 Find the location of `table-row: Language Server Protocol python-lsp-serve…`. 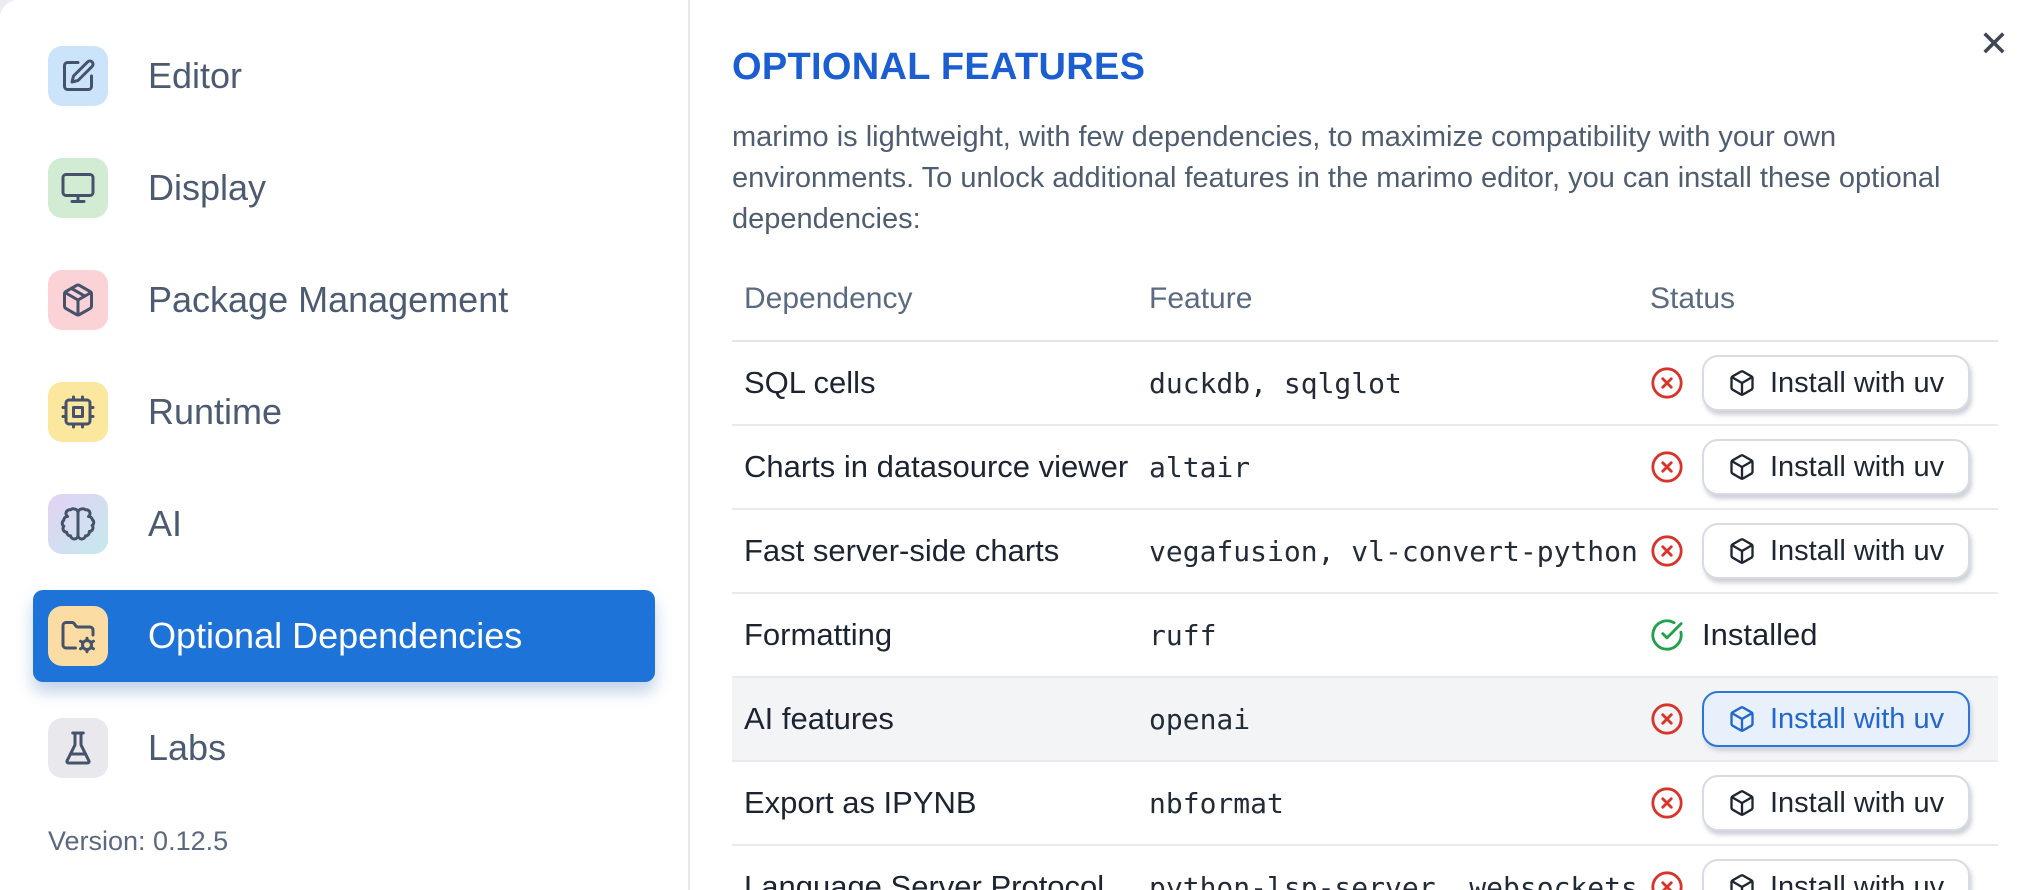

table-row: Language Server Protocol python-lsp-serve… is located at coordinates (1365, 867).